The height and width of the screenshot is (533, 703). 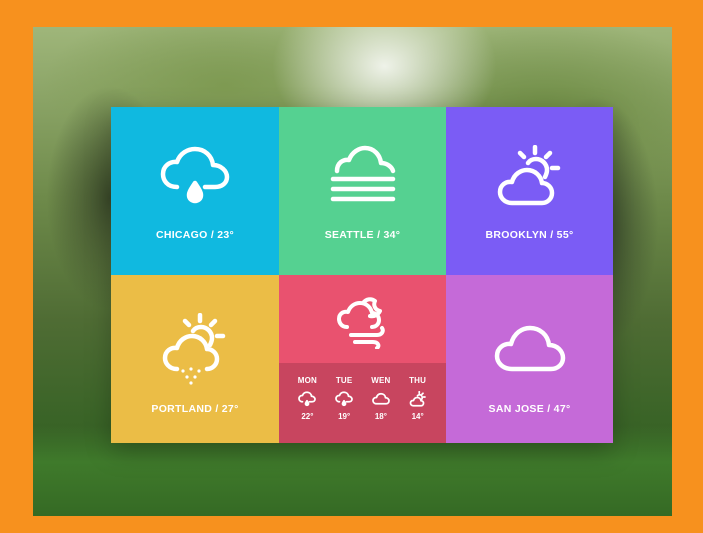 I want to click on city-tile-san-jose: SAN JOSE / 47°, so click(x=529, y=359).